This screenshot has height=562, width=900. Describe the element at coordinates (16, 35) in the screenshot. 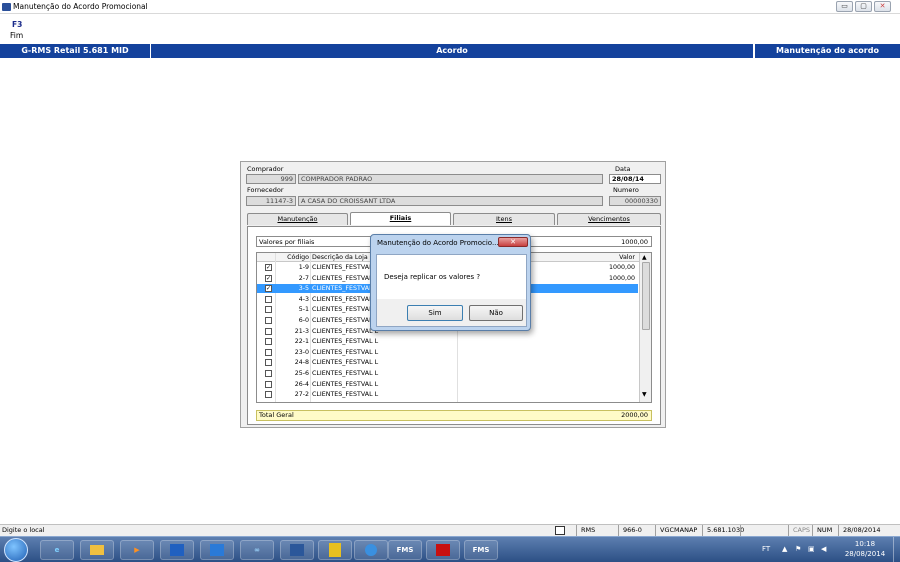

I see `fim-button: Fim` at that location.